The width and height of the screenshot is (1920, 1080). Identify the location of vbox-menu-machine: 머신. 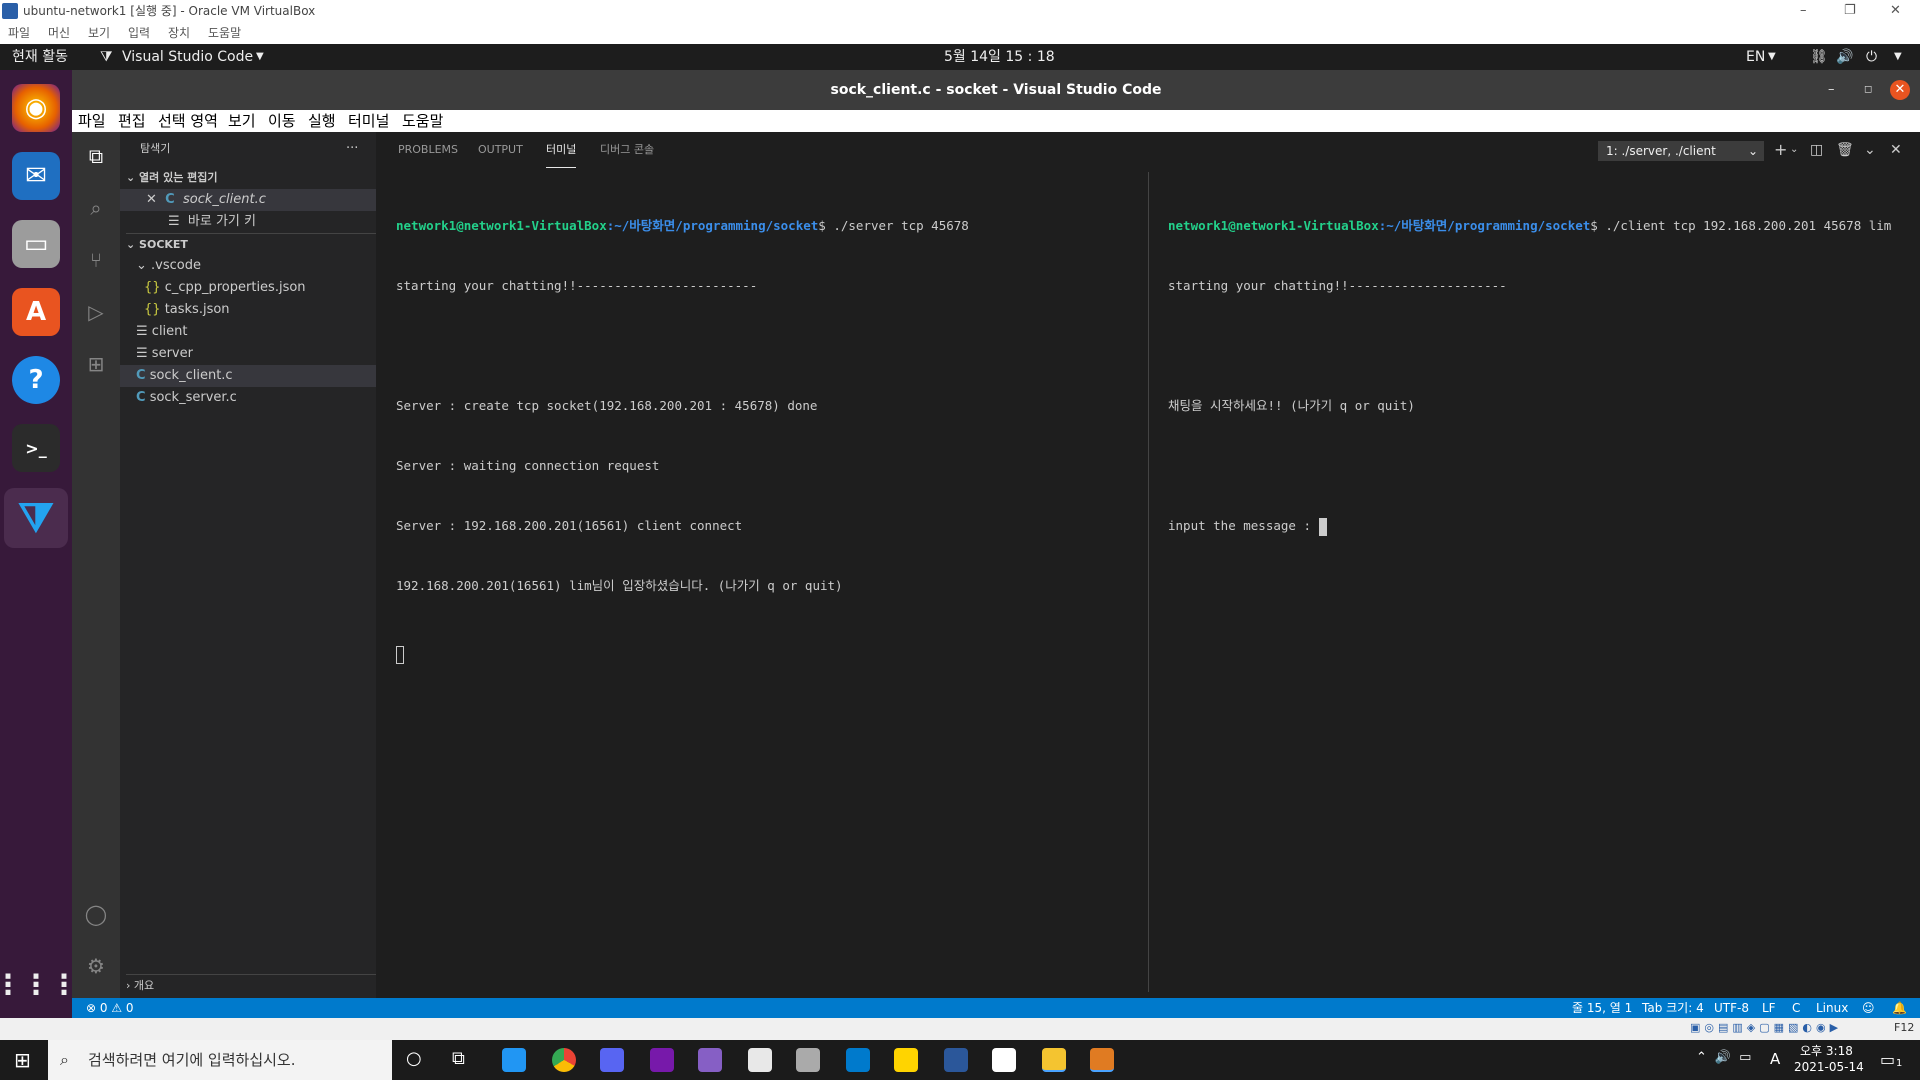
(59, 33).